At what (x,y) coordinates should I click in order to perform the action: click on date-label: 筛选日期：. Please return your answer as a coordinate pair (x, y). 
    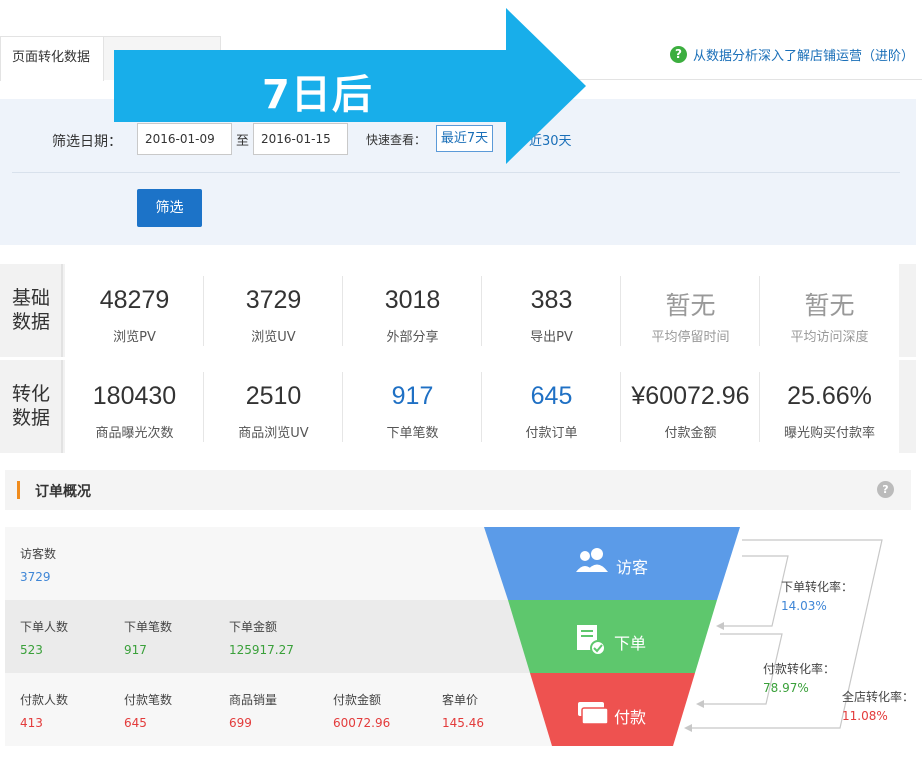
    Looking at the image, I should click on (87, 142).